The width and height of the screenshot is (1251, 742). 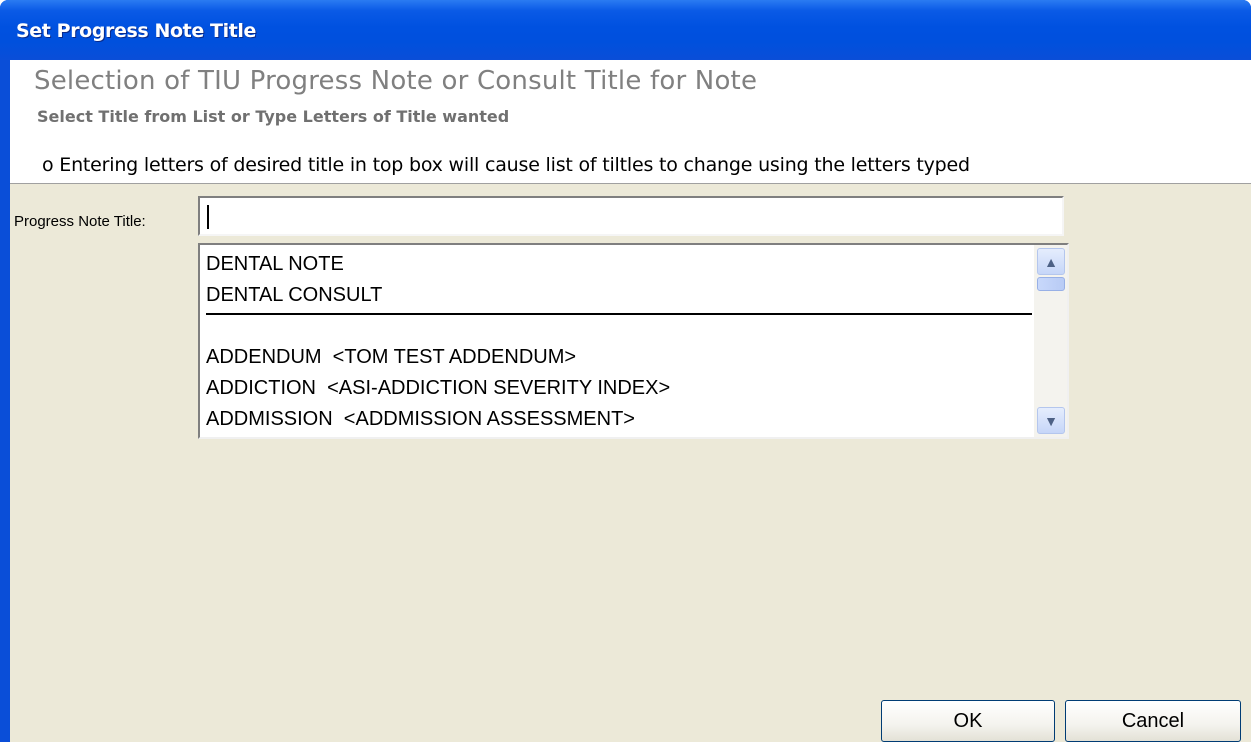 I want to click on list-separator, so click(x=619, y=317).